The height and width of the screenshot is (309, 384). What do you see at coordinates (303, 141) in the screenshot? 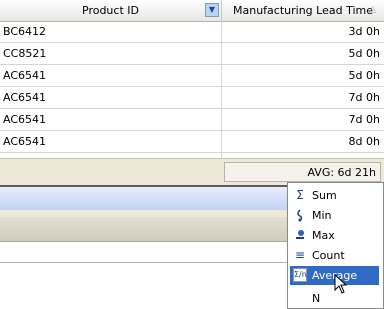
I see `cell-lead-time: 8d 0h` at bounding box center [303, 141].